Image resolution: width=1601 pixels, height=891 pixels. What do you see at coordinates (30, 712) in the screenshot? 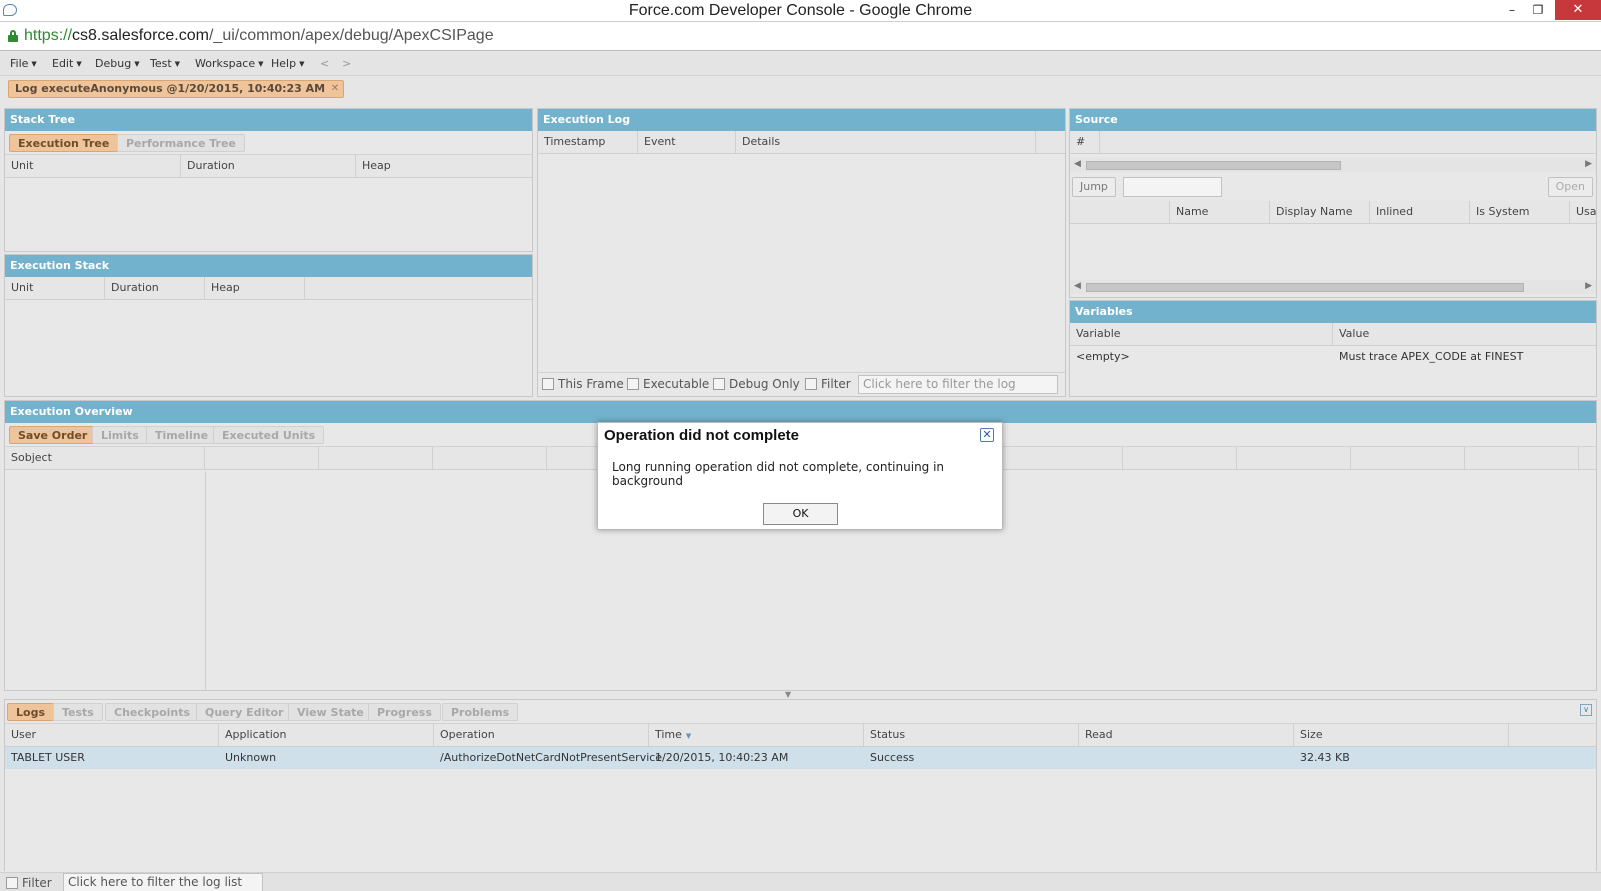
I see `tab-logs: Logs` at bounding box center [30, 712].